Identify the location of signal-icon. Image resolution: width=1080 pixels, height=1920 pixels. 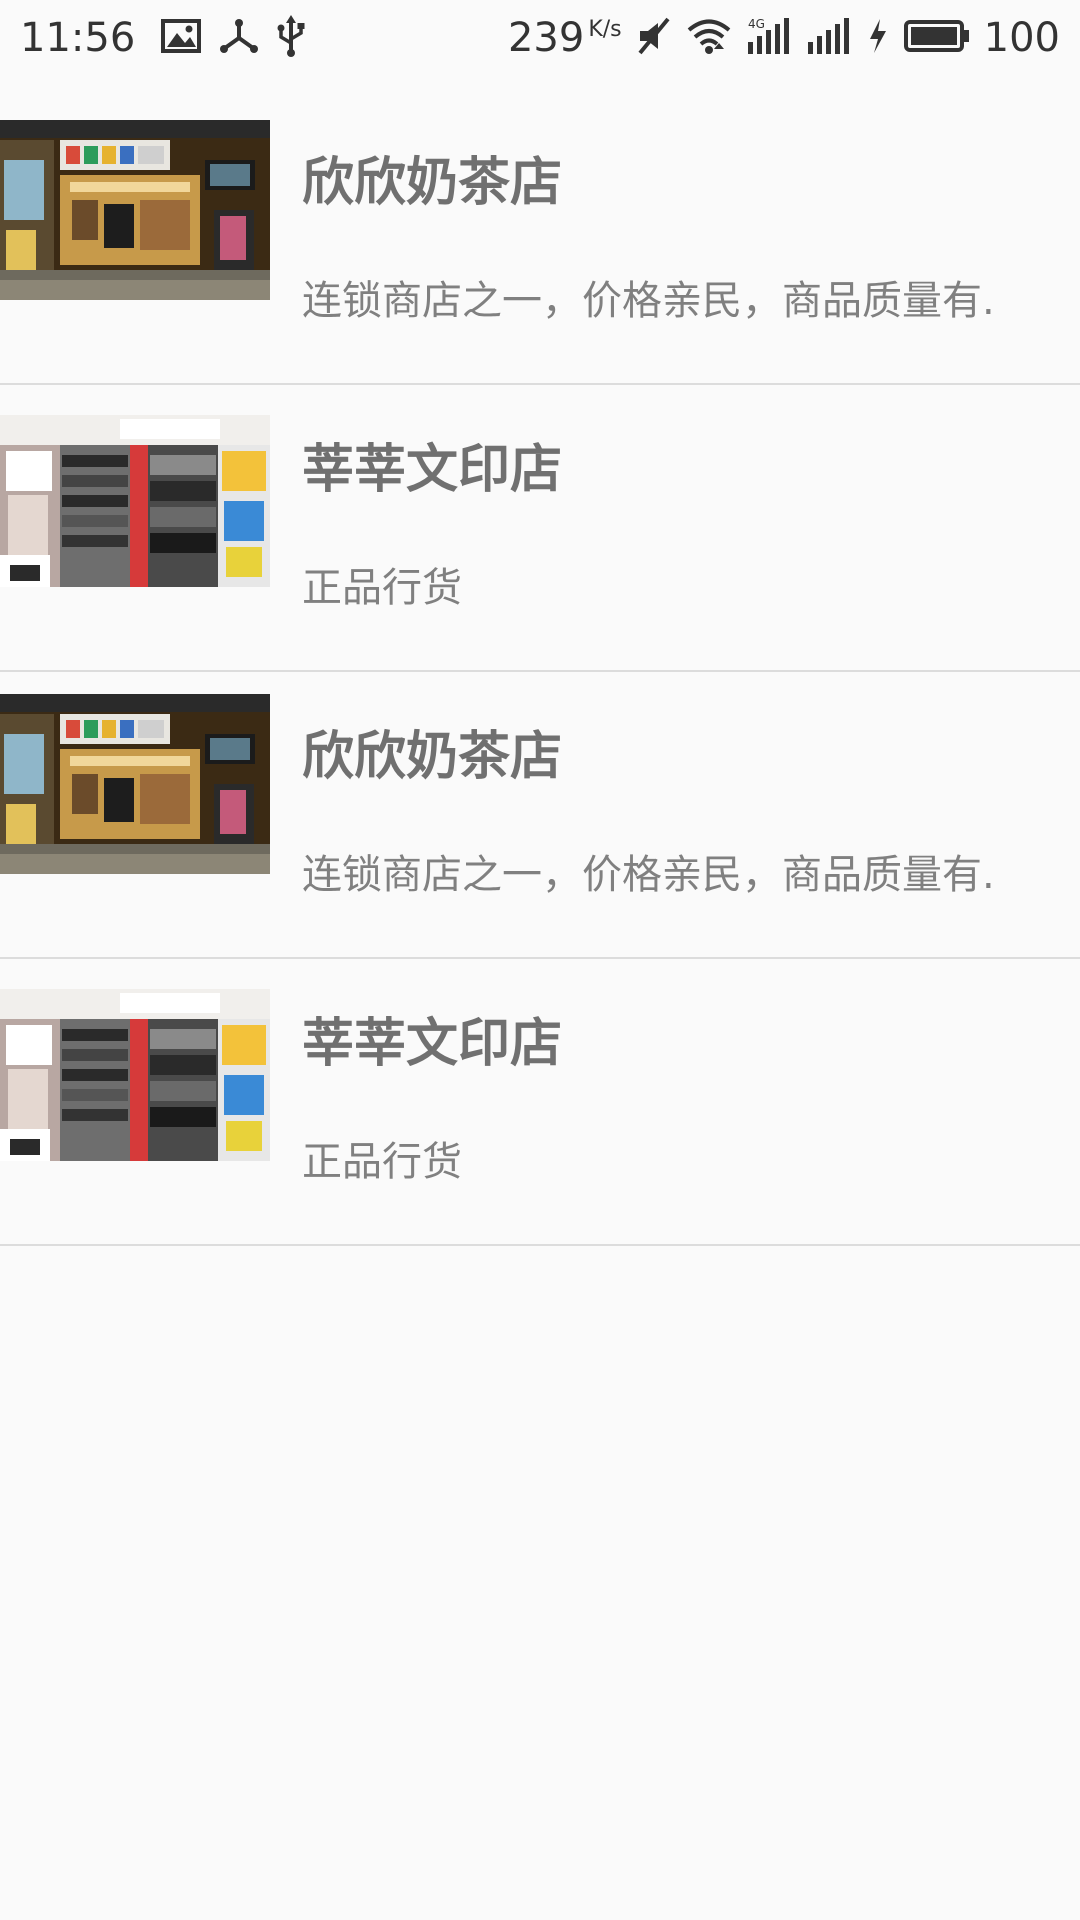
(829, 38).